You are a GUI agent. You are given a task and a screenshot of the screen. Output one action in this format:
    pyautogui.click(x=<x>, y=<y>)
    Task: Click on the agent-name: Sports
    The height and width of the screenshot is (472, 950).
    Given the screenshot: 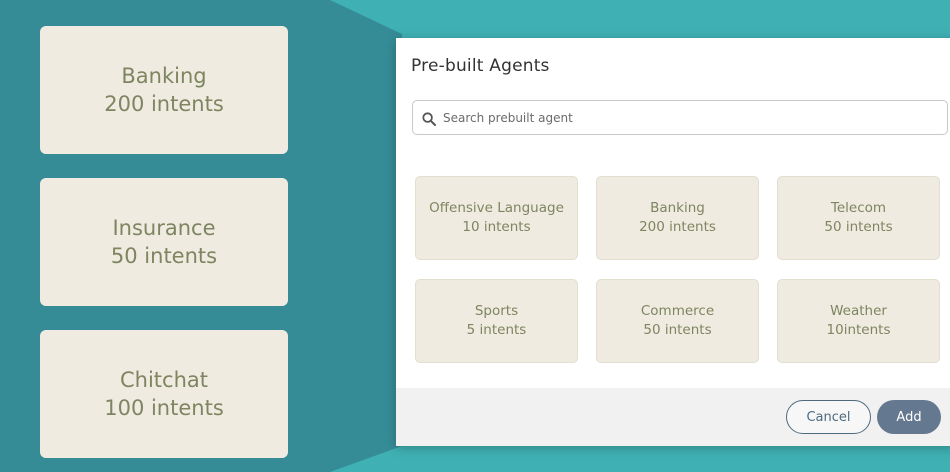 What is the action you would take?
    pyautogui.click(x=496, y=311)
    